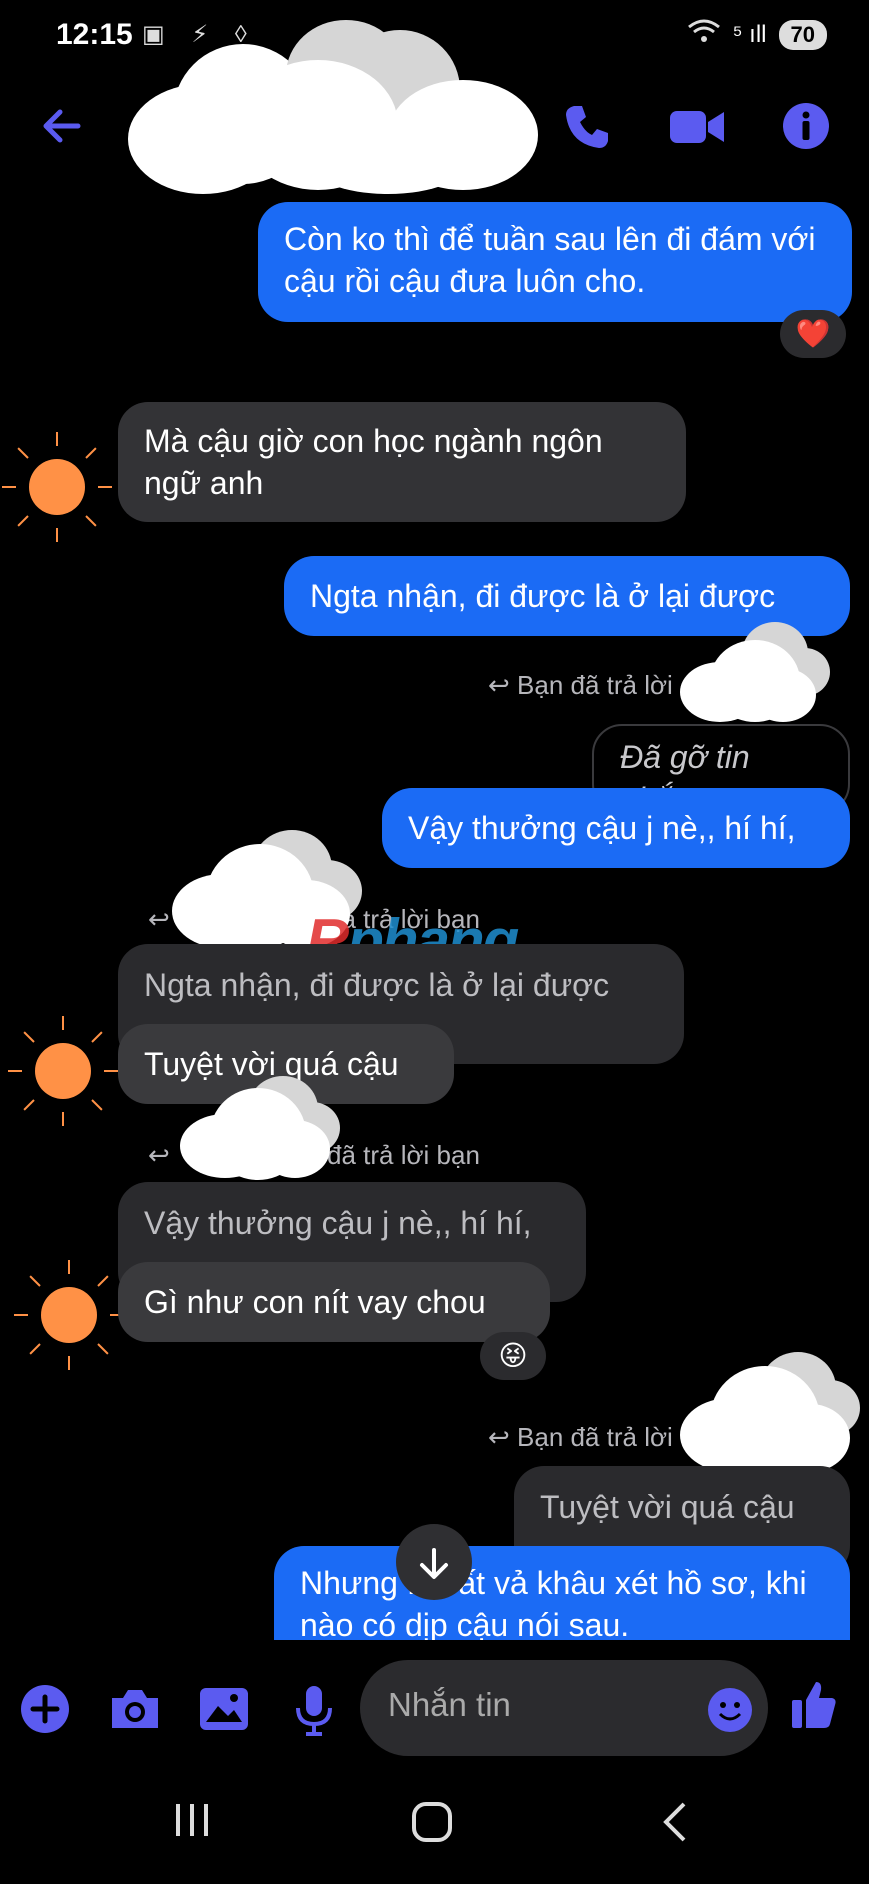  I want to click on composer-bar: Nhắn tin, so click(434, 1710).